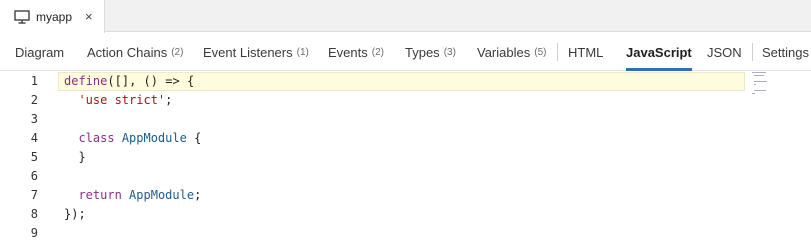  I want to click on tab-html: HTML, so click(585, 52).